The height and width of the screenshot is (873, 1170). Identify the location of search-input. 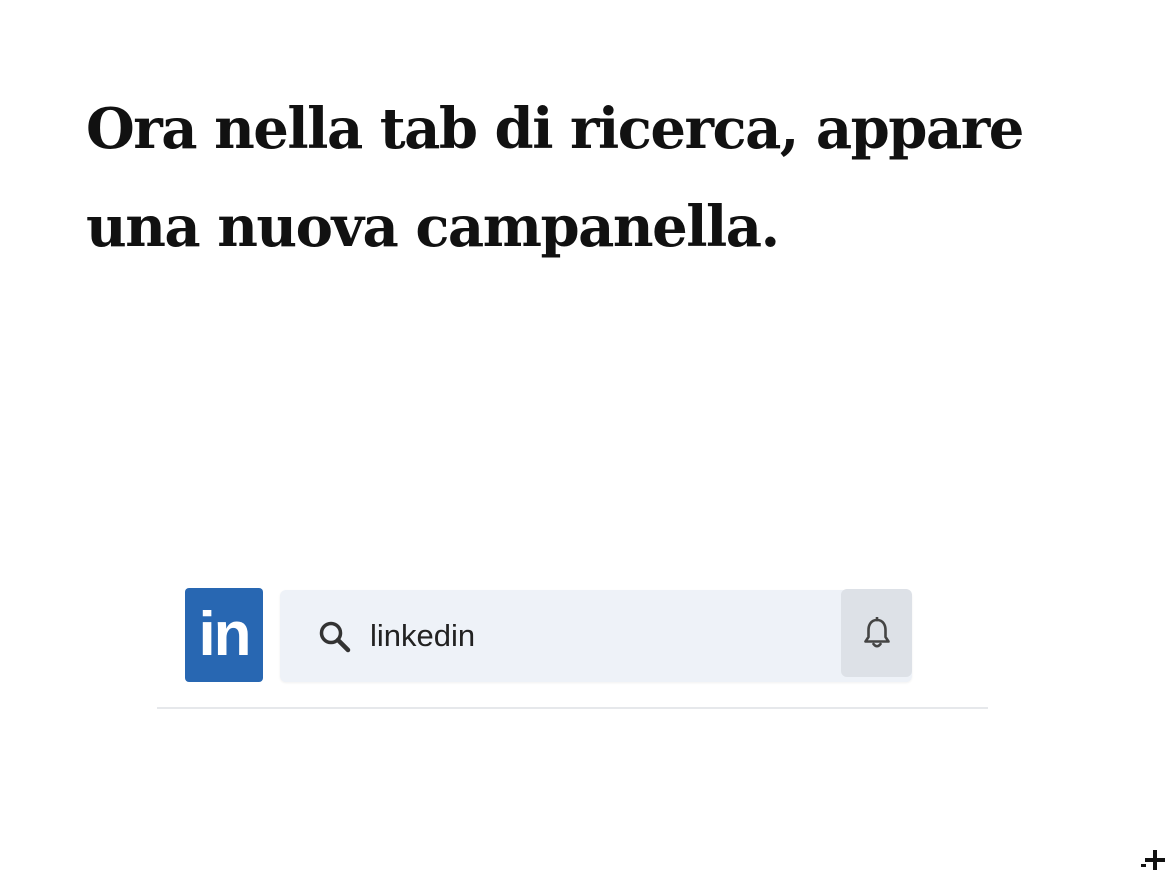
(600, 636).